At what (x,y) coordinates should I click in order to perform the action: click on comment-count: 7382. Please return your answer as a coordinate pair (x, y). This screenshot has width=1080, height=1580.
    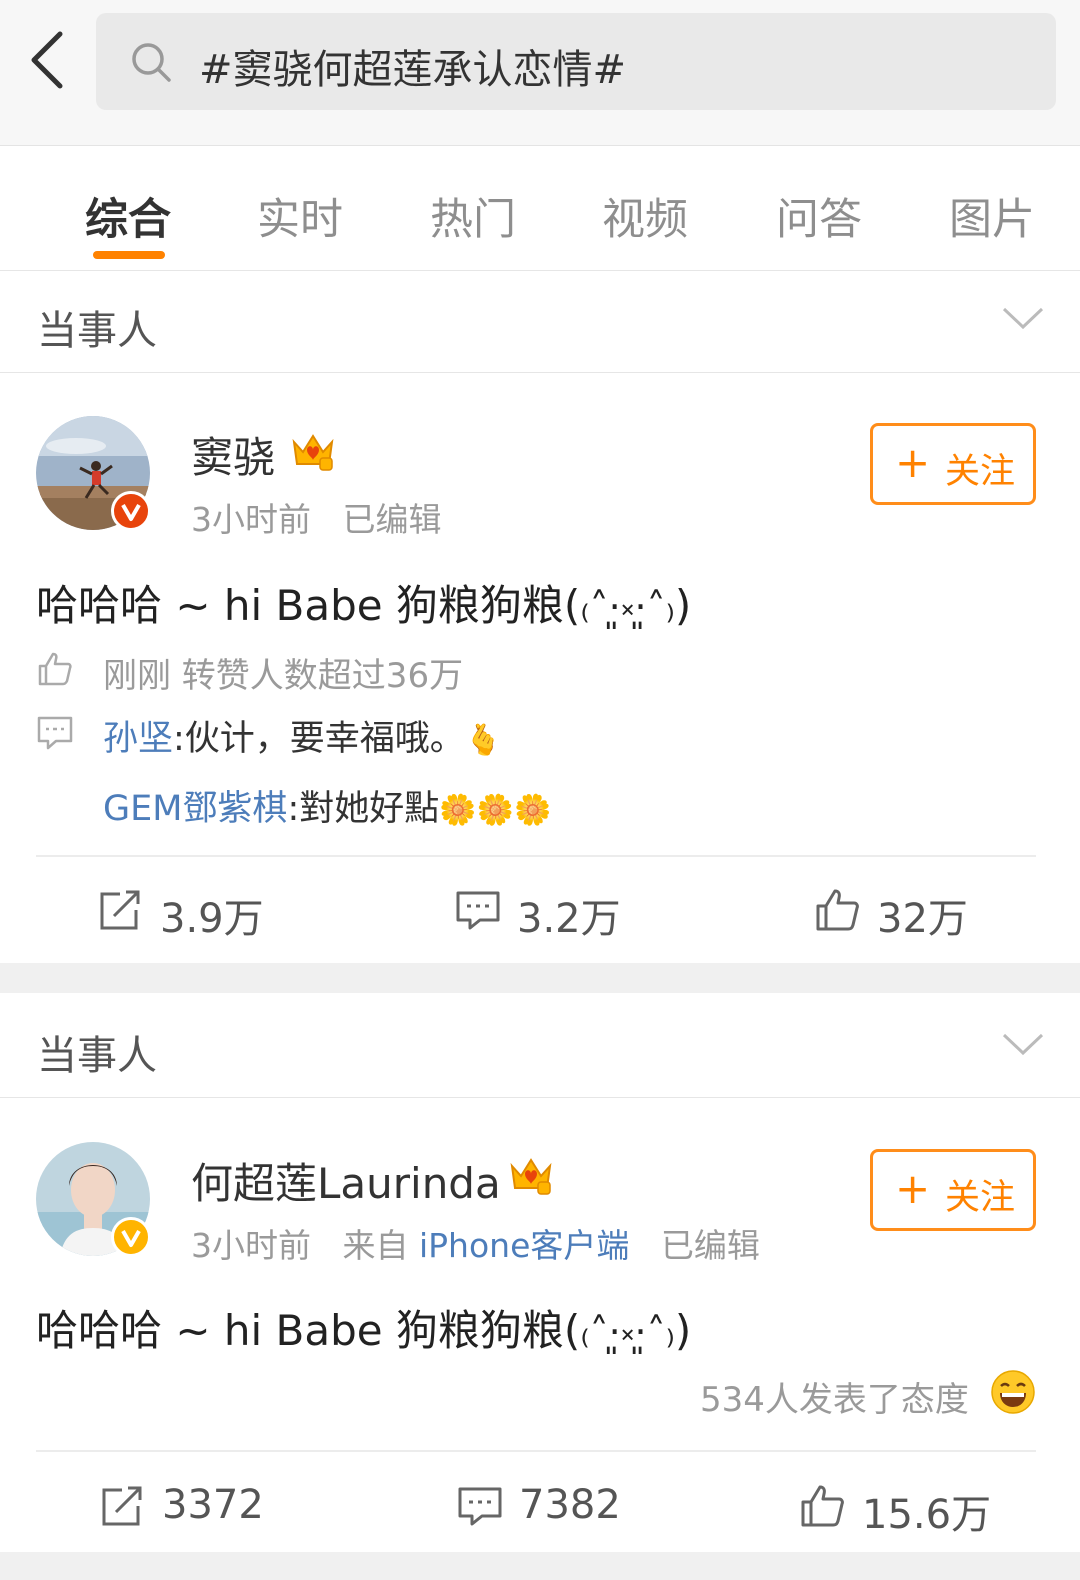
    Looking at the image, I should click on (570, 1505).